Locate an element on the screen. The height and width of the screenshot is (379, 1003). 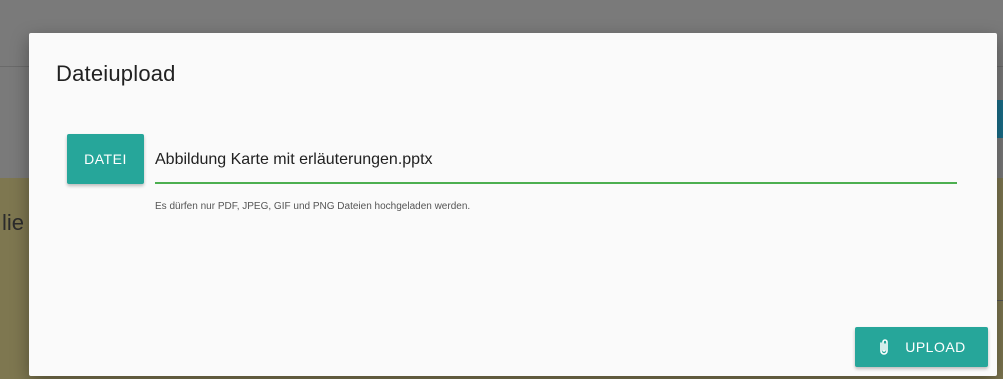
upload-button: UPLOAD is located at coordinates (921, 347).